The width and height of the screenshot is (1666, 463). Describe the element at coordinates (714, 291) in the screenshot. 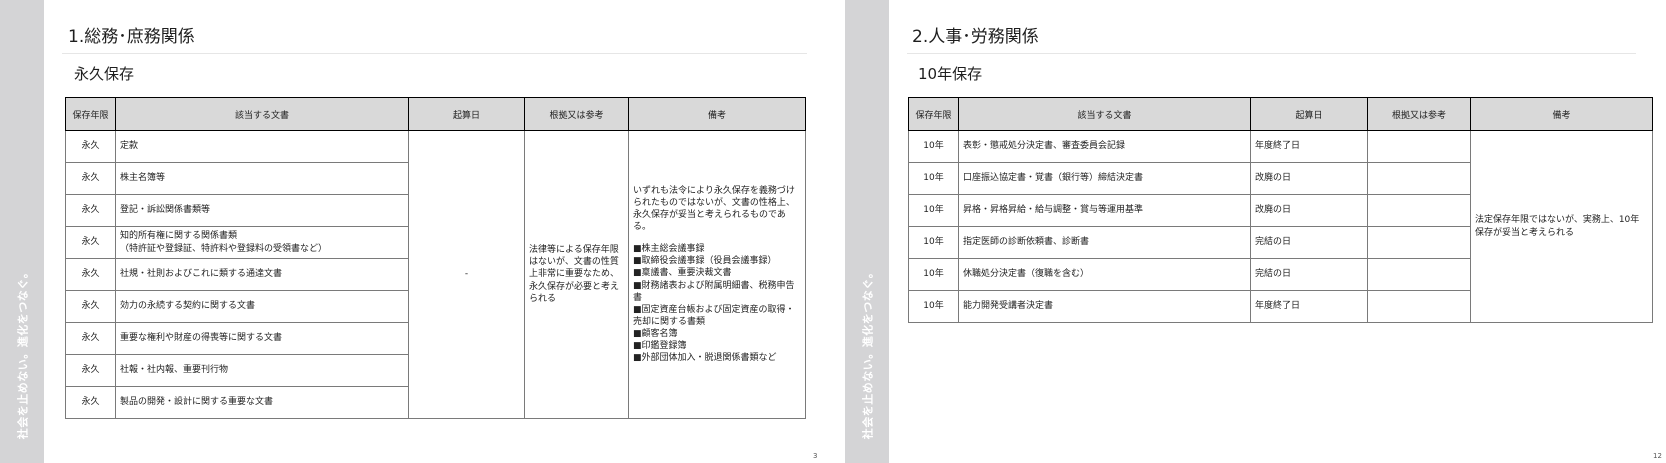

I see `remarks-item: ■財務諸表および附属明細書、税務申告書` at that location.